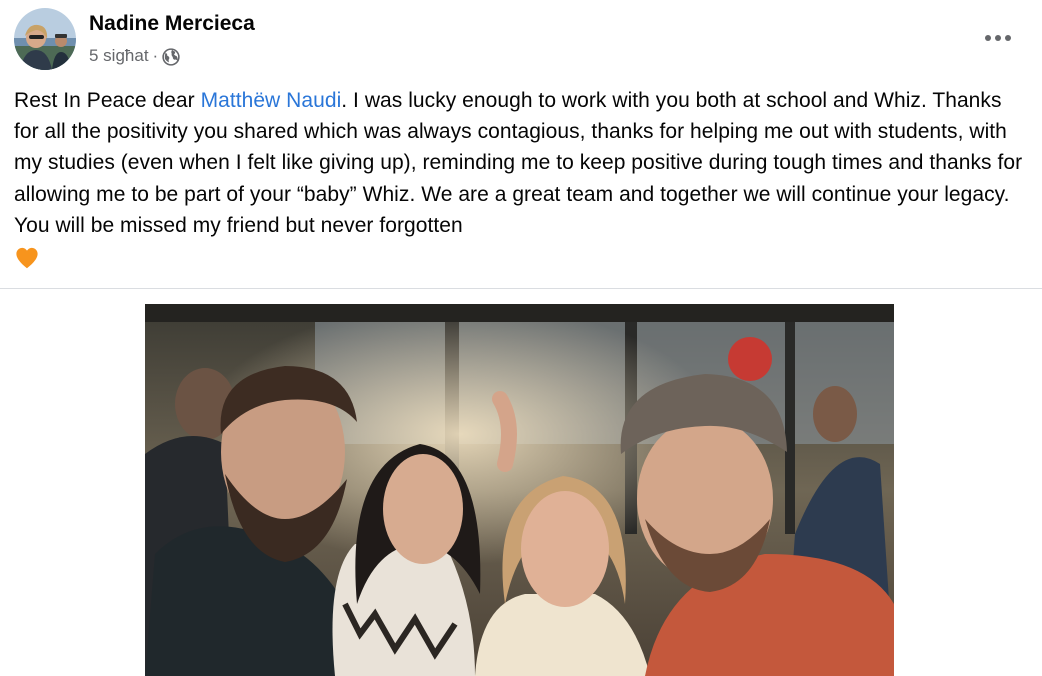 The height and width of the screenshot is (676, 1042). I want to click on avatar-image, so click(45, 39).